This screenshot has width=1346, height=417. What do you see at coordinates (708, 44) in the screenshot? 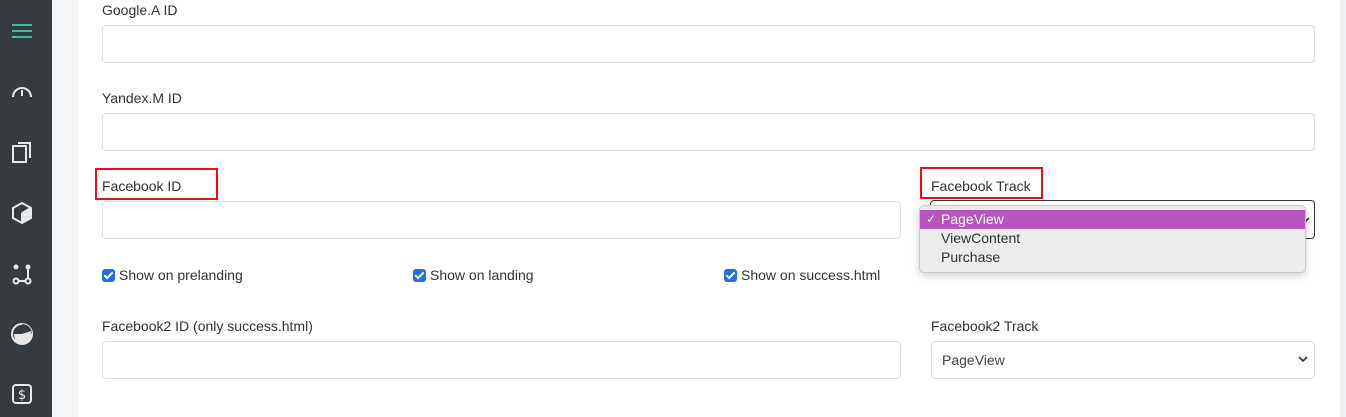
I see `google-id-input` at bounding box center [708, 44].